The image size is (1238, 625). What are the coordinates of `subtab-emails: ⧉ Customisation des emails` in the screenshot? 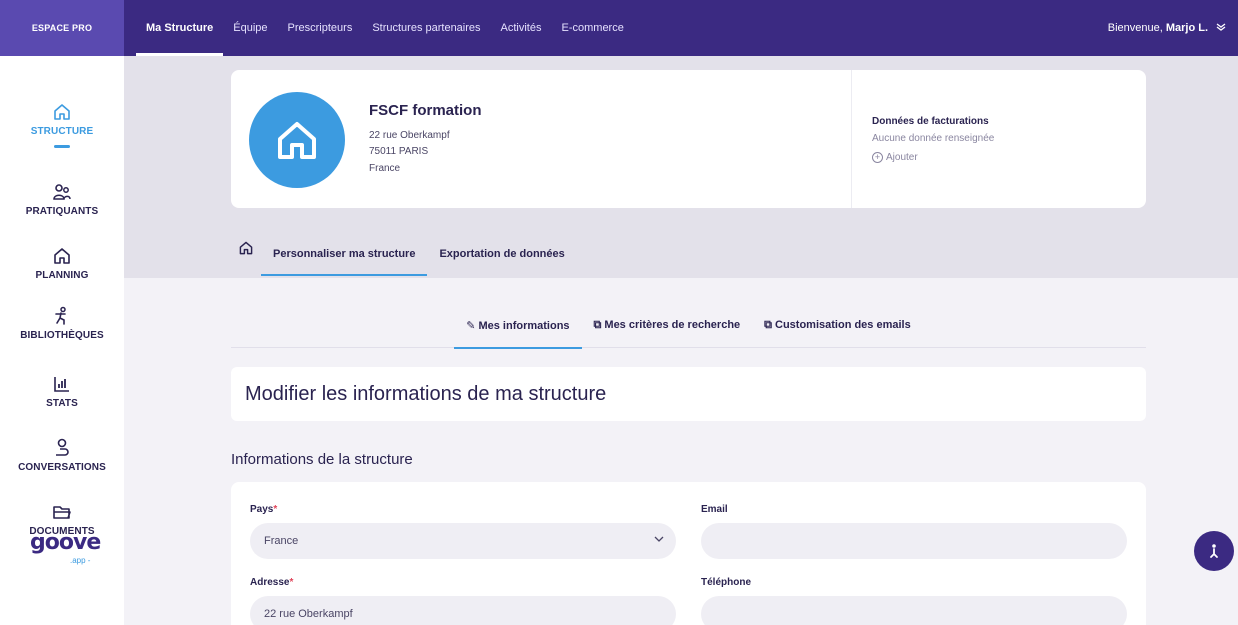 It's located at (837, 330).